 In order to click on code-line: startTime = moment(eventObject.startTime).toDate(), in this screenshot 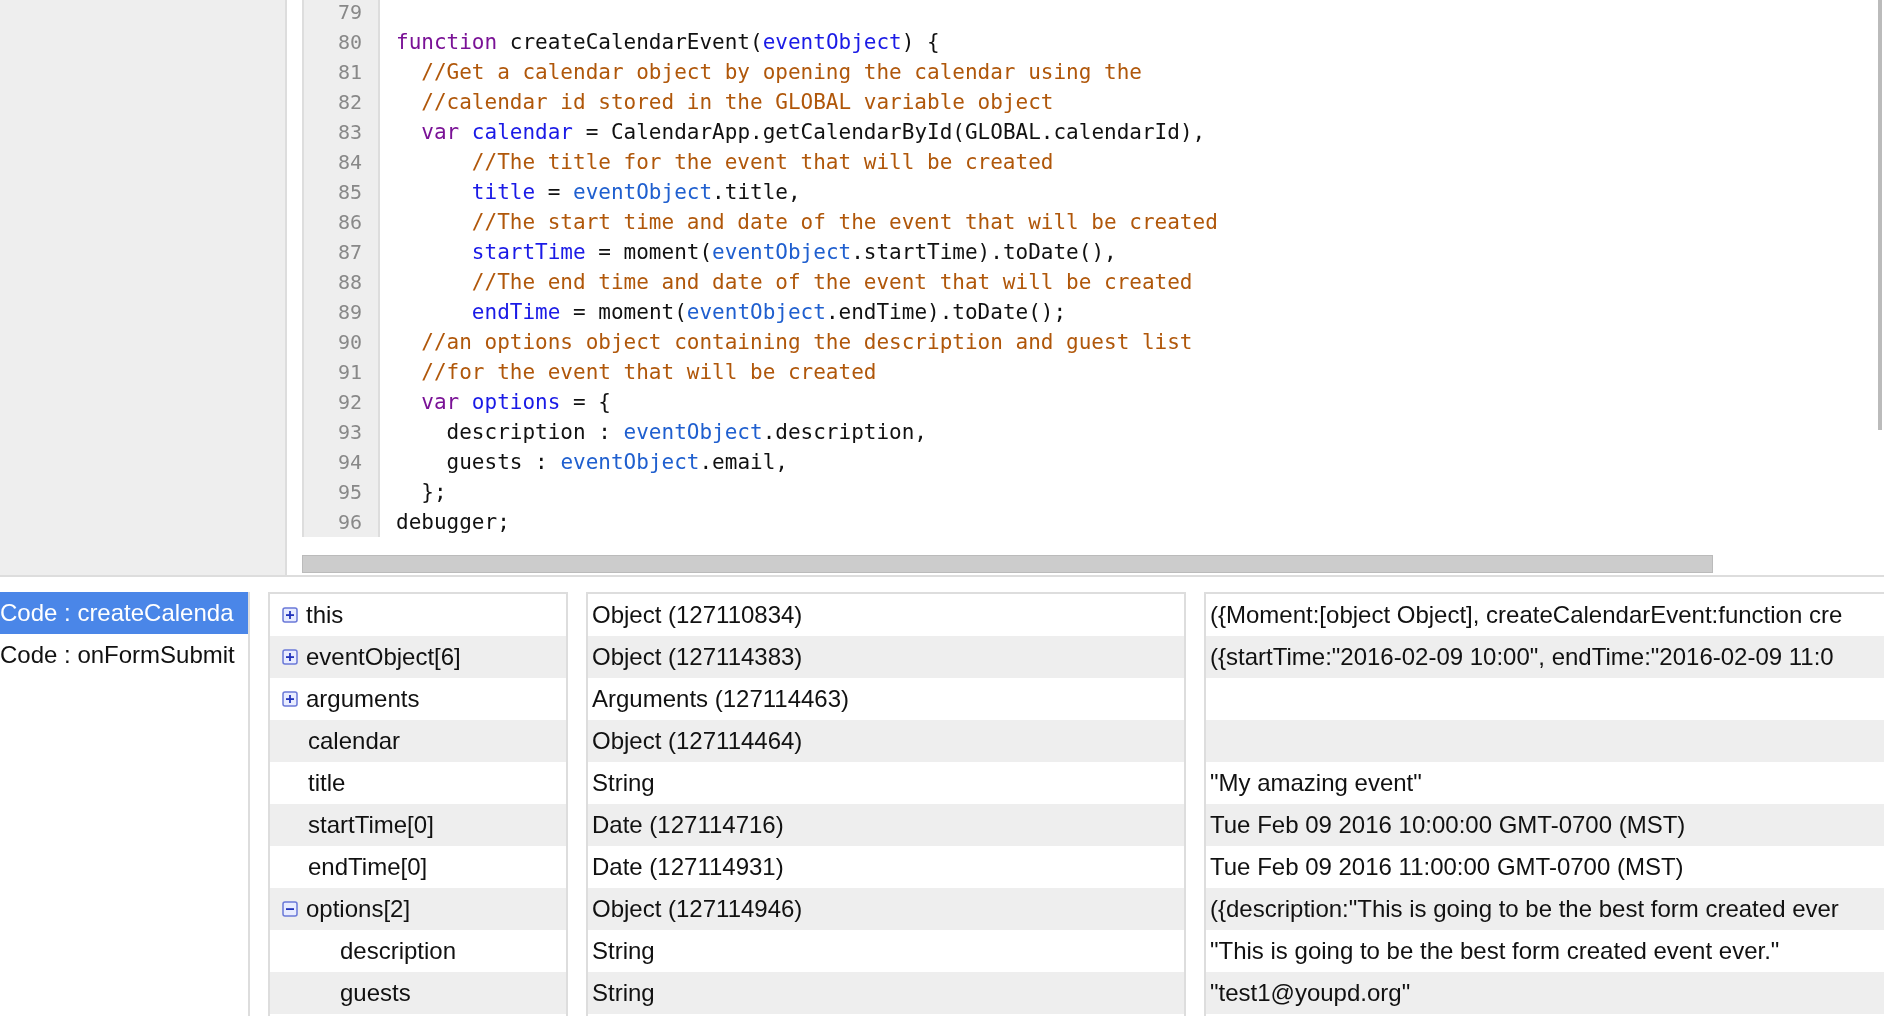, I will do `click(793, 252)`.